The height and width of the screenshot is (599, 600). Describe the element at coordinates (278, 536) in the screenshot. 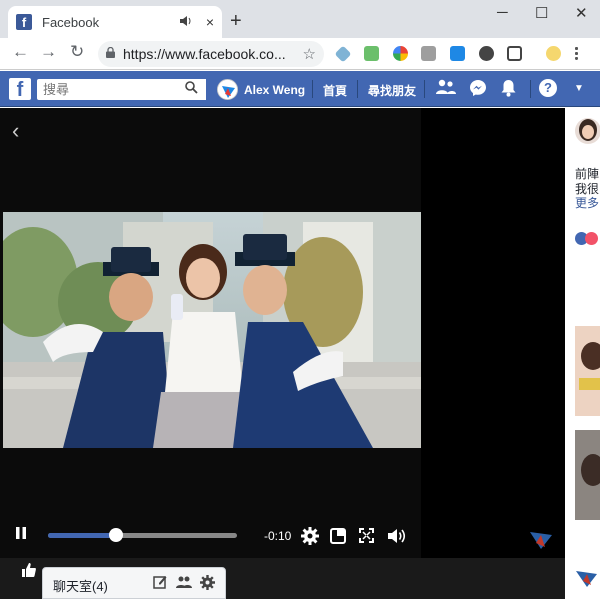

I see `time-remaining: -0:10` at that location.